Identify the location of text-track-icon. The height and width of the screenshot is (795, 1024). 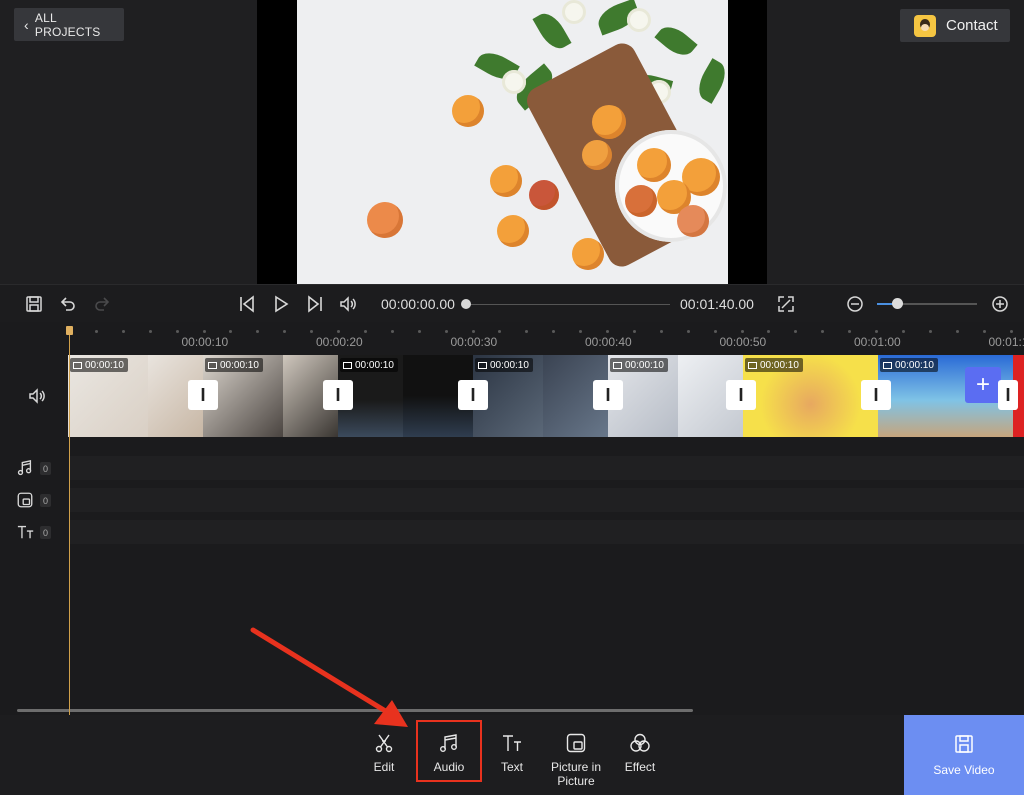
(26, 534).